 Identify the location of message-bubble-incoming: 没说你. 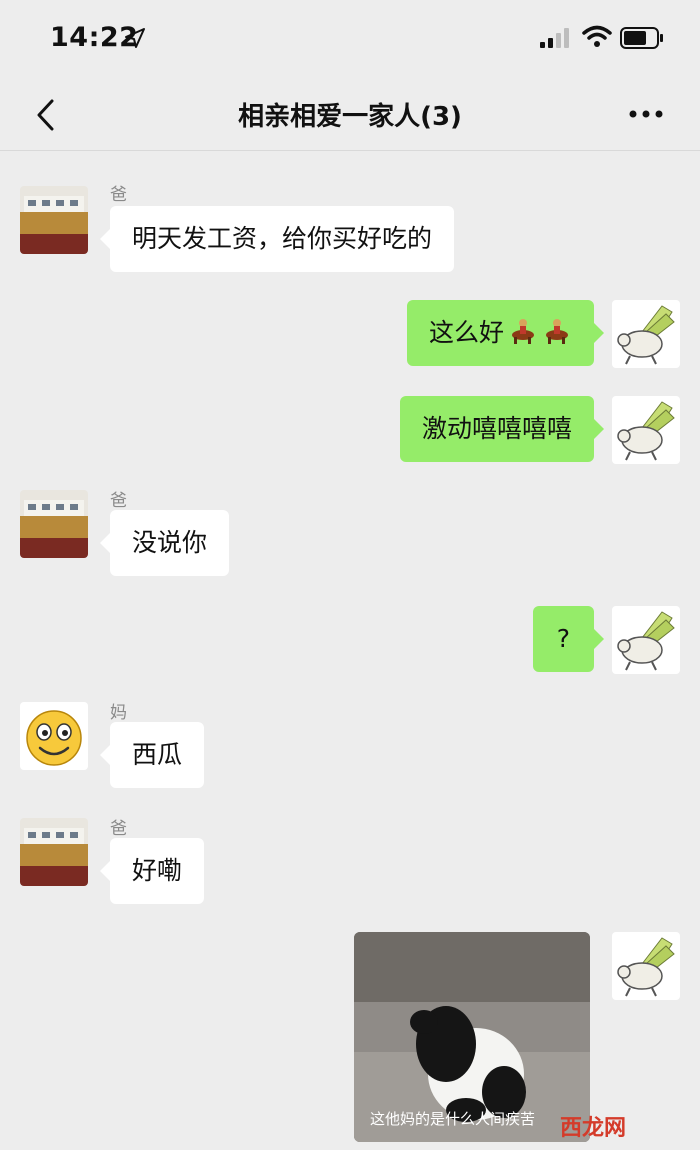
(164, 543).